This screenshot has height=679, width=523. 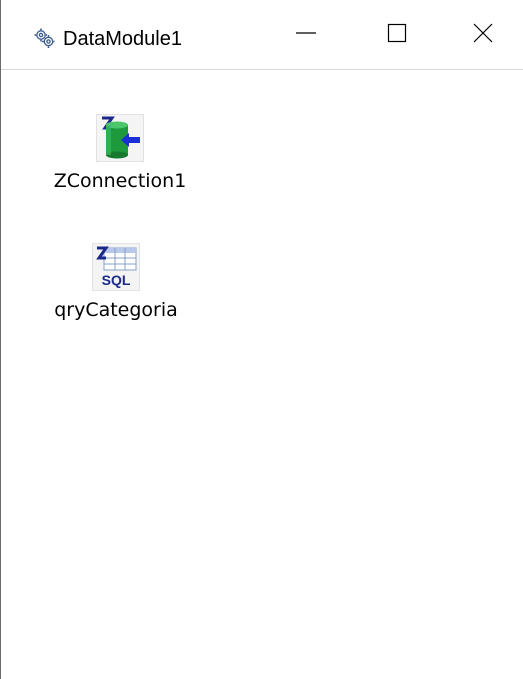 What do you see at coordinates (120, 138) in the screenshot?
I see `zeos-connection-icon` at bounding box center [120, 138].